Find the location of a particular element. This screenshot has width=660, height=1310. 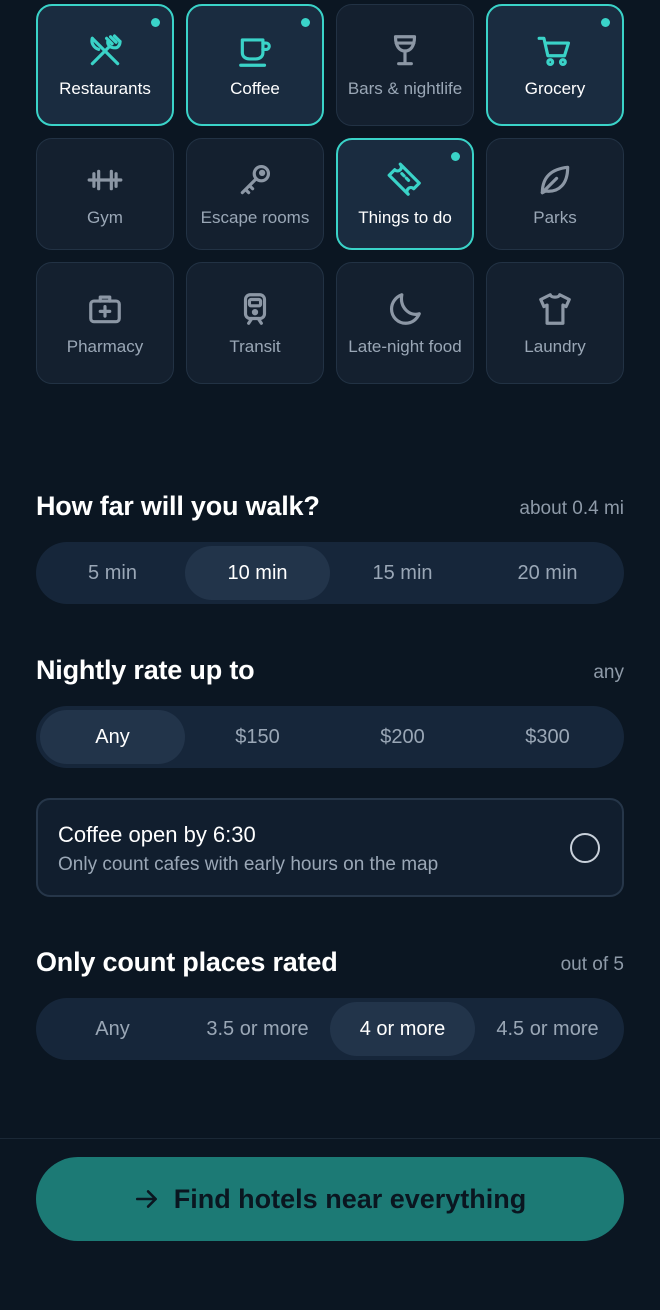

category-laundry: Laundry is located at coordinates (555, 323).